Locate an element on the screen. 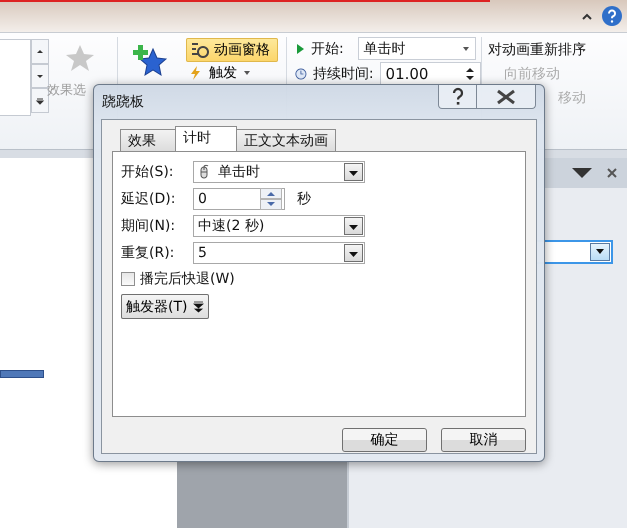 The image size is (627, 528). spin-down-icon is located at coordinates (271, 204).